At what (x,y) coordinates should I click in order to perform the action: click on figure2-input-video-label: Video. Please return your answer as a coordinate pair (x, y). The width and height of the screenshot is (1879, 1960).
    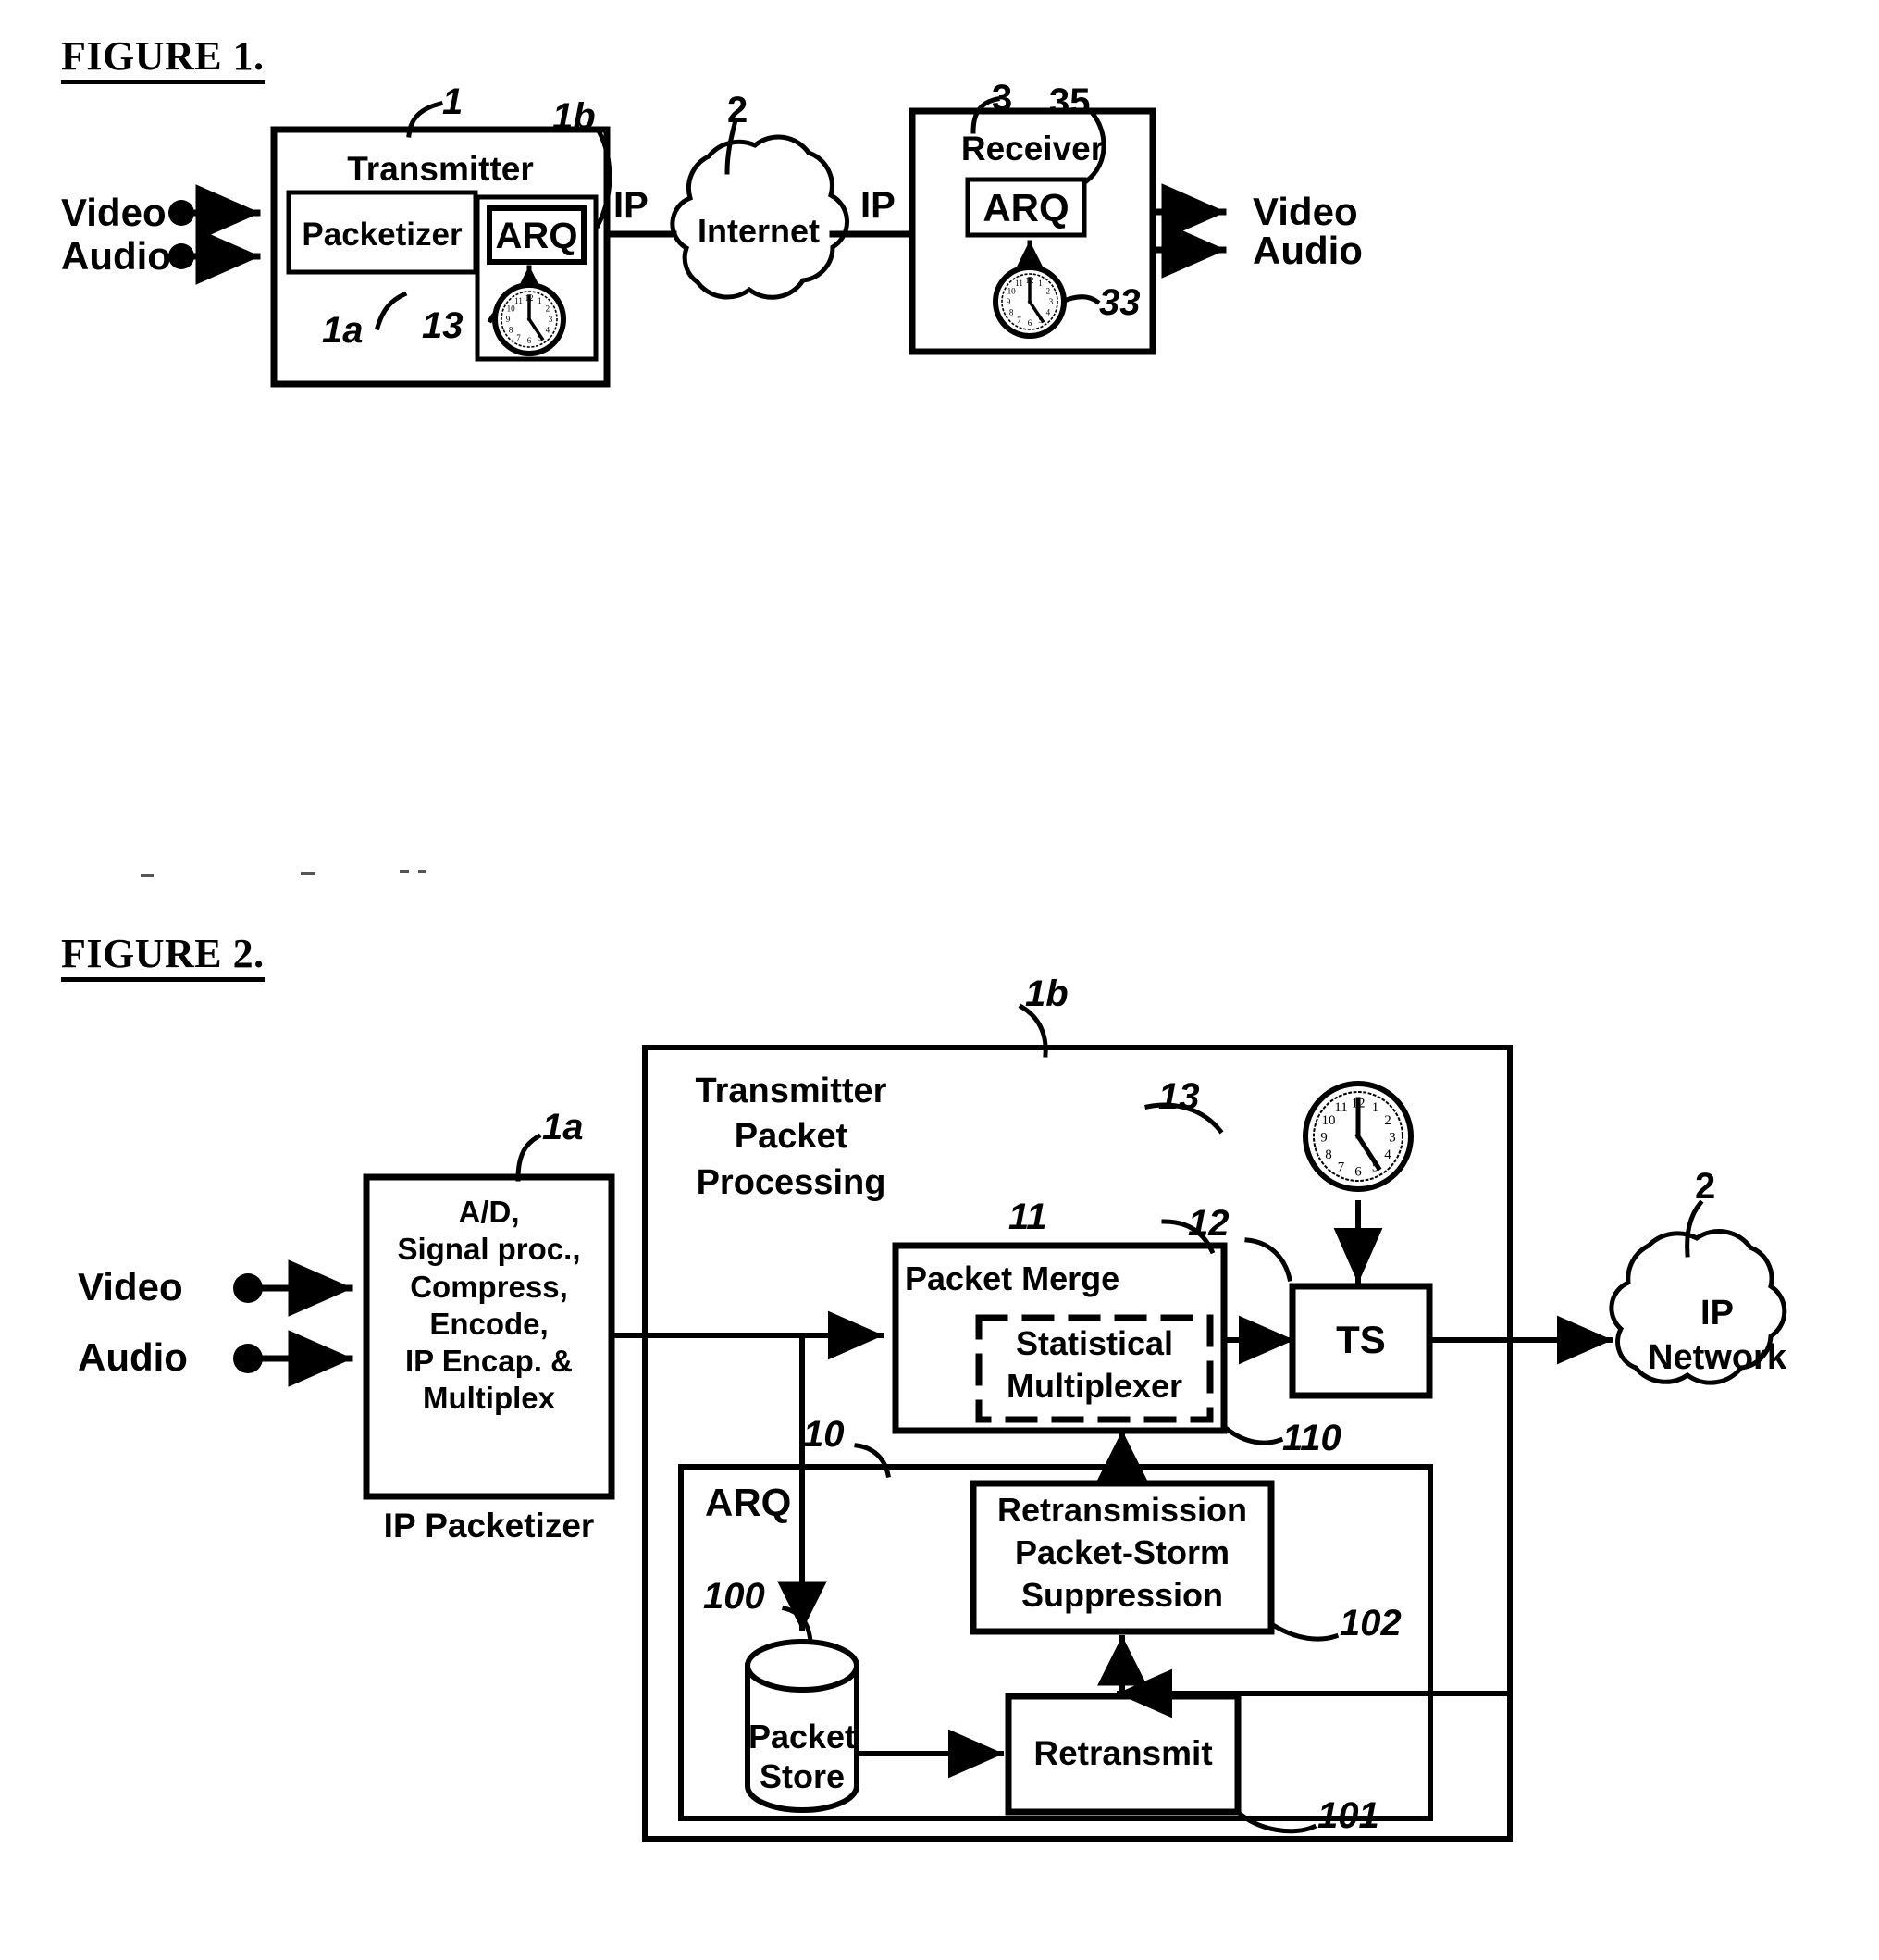
    Looking at the image, I should click on (130, 1287).